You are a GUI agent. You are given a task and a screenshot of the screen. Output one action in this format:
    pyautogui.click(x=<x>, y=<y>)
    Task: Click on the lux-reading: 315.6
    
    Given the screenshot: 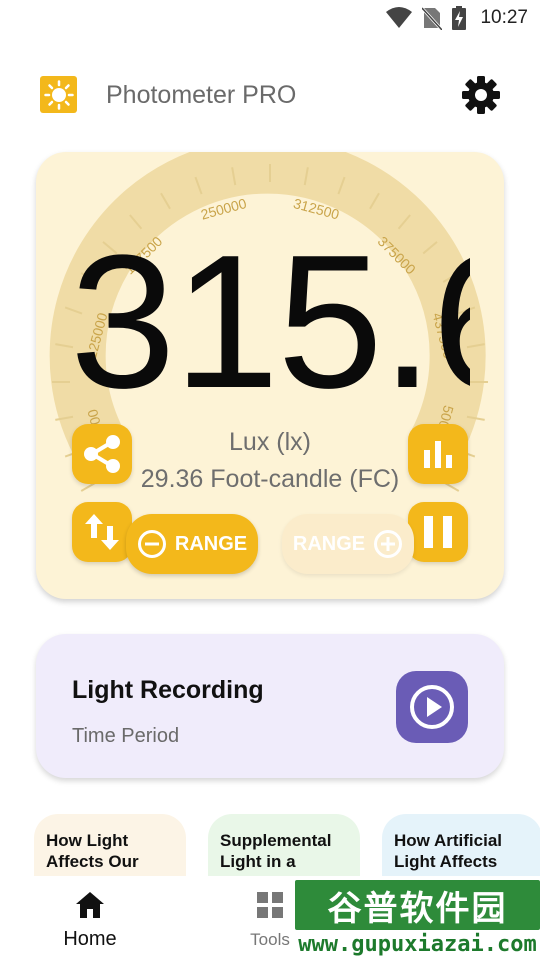 What is the action you would take?
    pyautogui.click(x=270, y=322)
    